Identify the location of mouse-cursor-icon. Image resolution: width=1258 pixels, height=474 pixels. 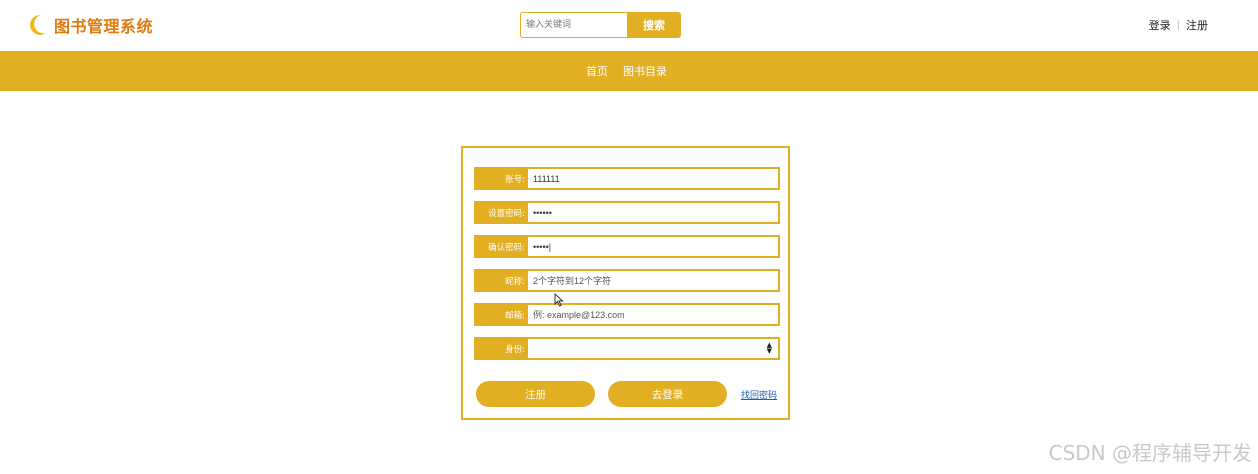
(559, 301).